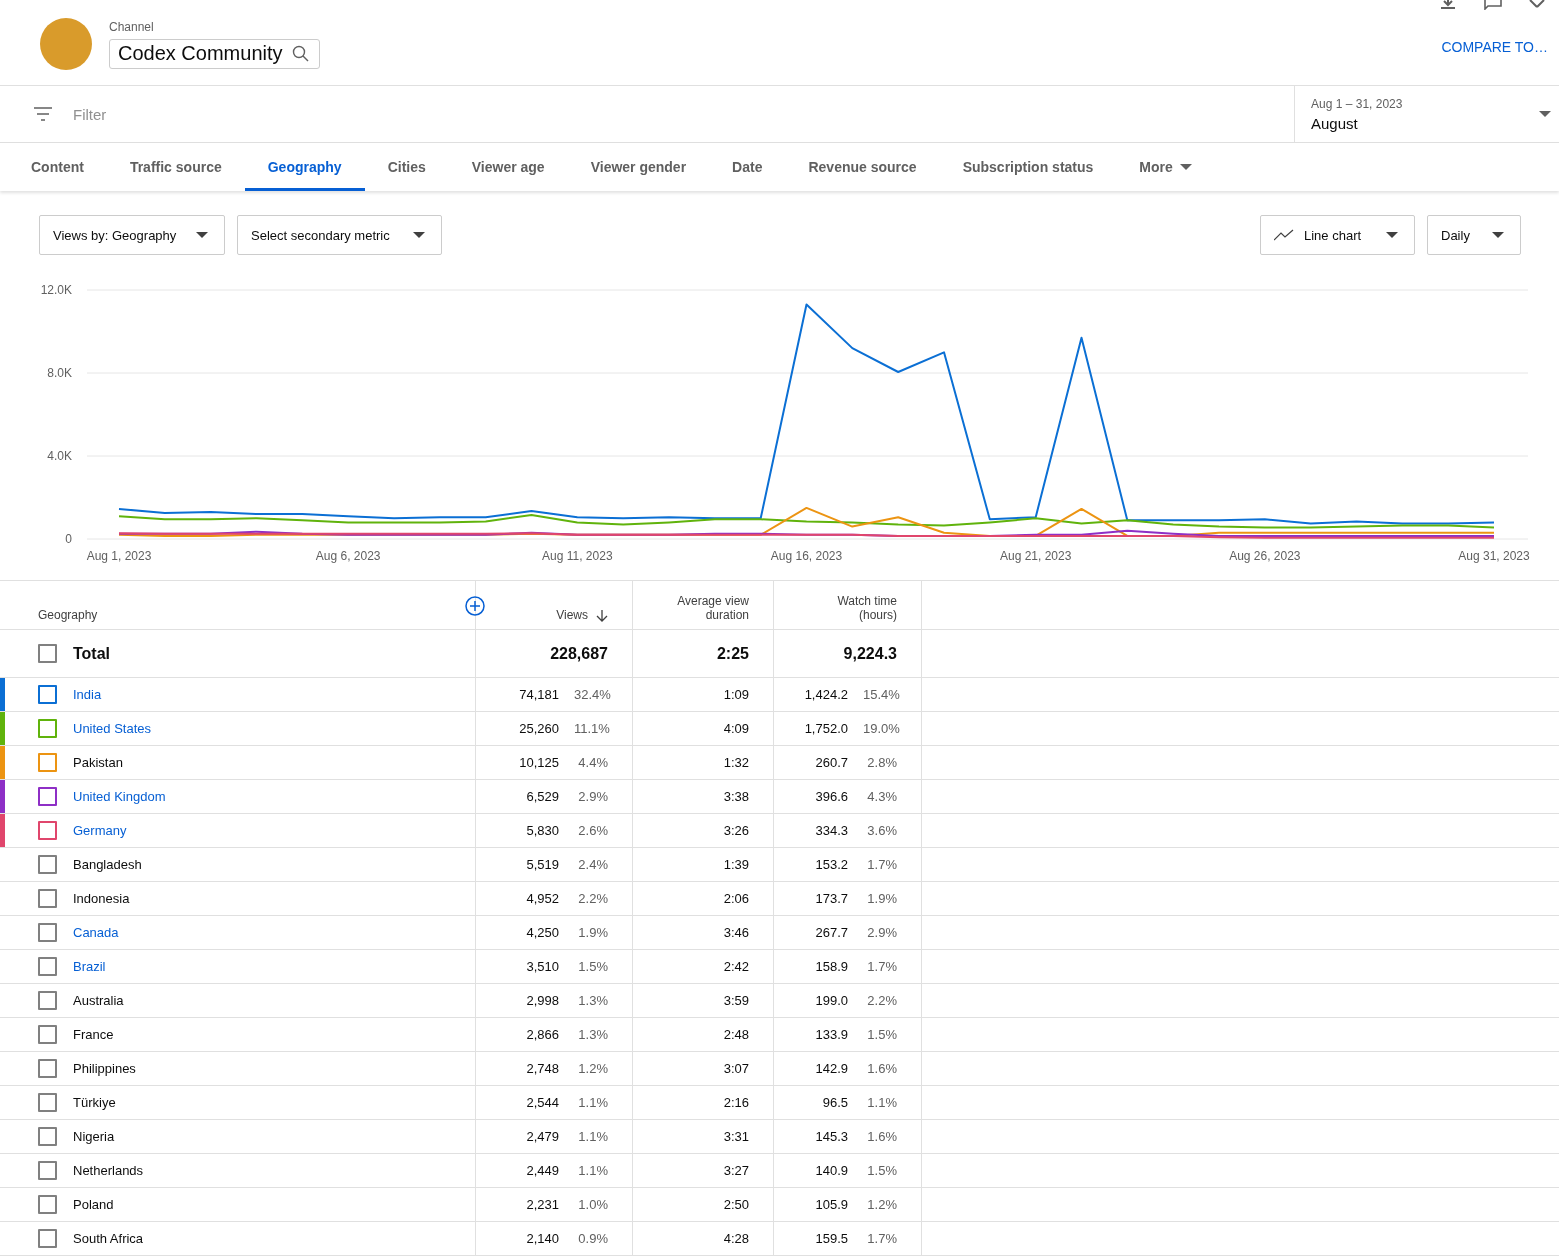 This screenshot has height=1258, width=1559. What do you see at coordinates (881, 932) in the screenshot?
I see `table-cell-text: 2.9%` at bounding box center [881, 932].